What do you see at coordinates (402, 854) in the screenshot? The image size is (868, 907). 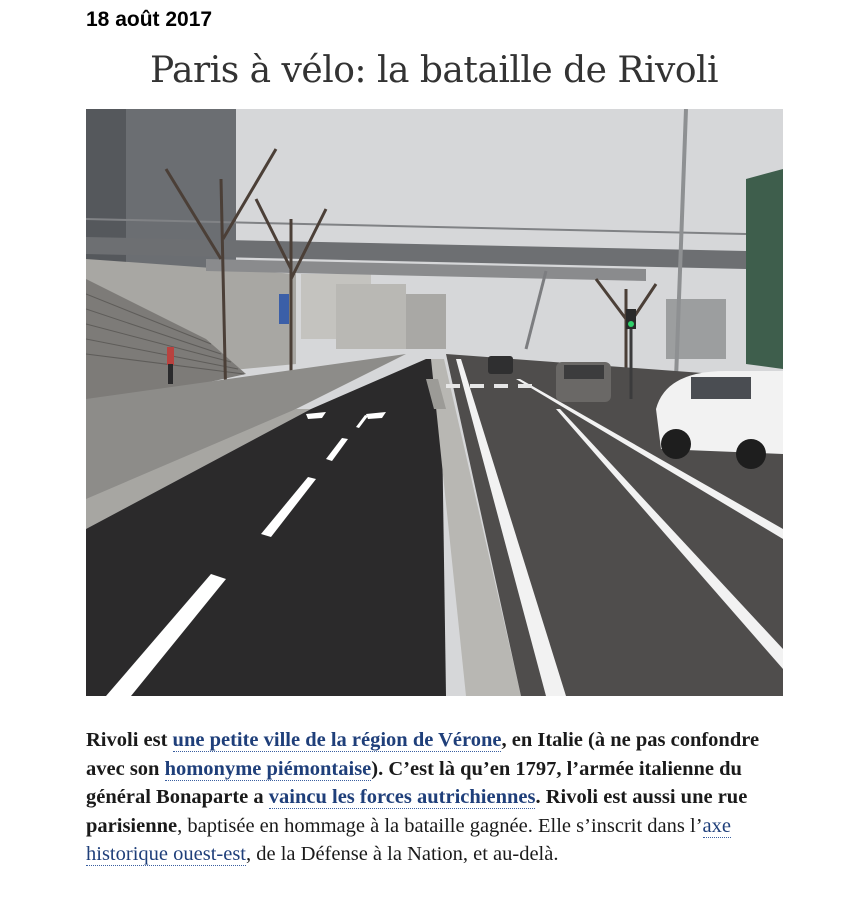 I see `body-text-6: , de la Défense à la Nation, et au-delà.` at bounding box center [402, 854].